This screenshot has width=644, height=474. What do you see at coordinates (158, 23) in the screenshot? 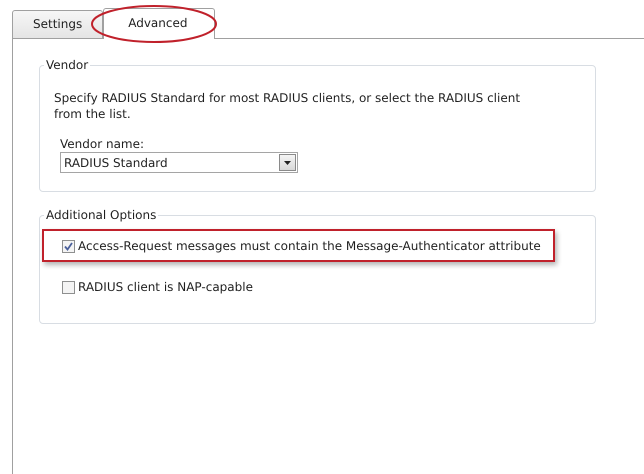
I see `tab: Advanced` at bounding box center [158, 23].